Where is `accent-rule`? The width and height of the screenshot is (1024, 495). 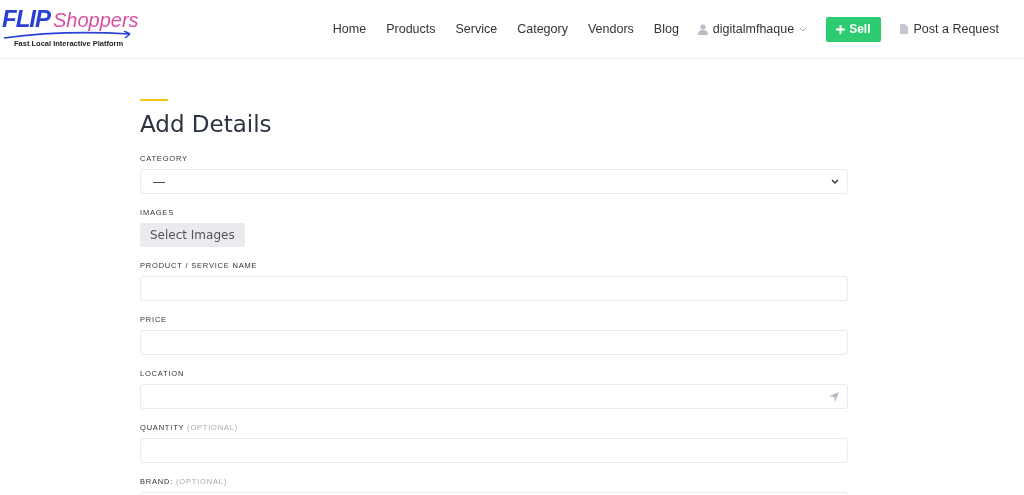 accent-rule is located at coordinates (154, 100).